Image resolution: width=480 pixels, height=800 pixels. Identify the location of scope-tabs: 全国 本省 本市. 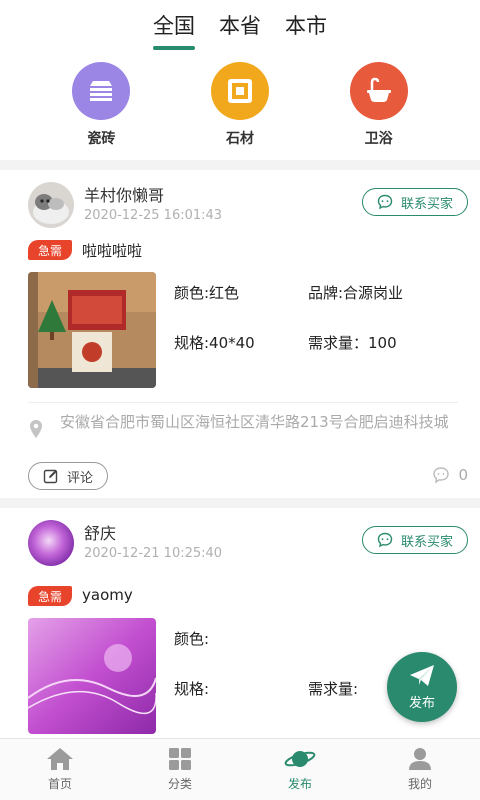
(240, 26).